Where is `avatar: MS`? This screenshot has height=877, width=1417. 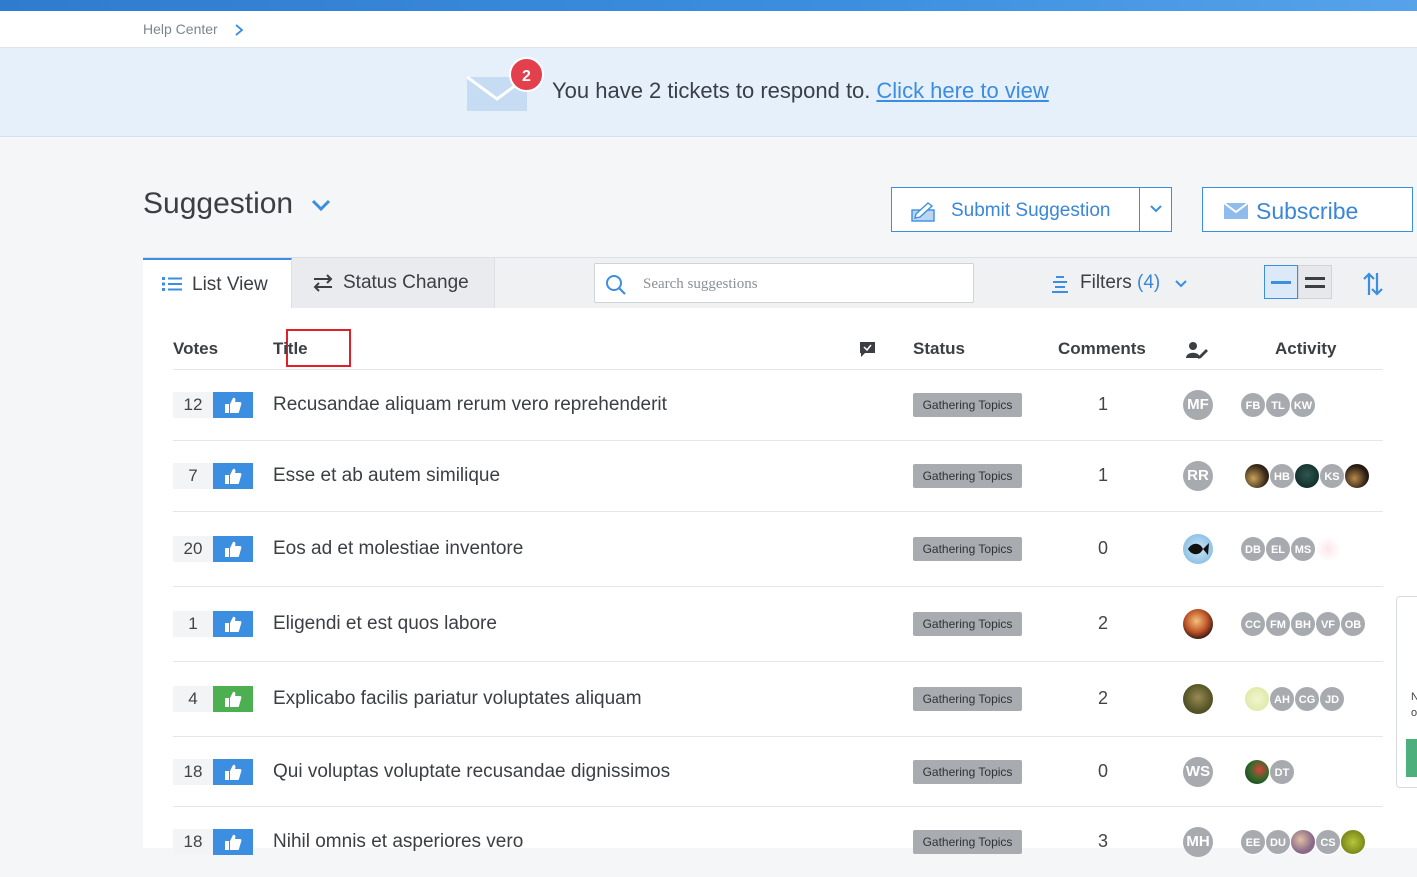 avatar: MS is located at coordinates (1303, 549).